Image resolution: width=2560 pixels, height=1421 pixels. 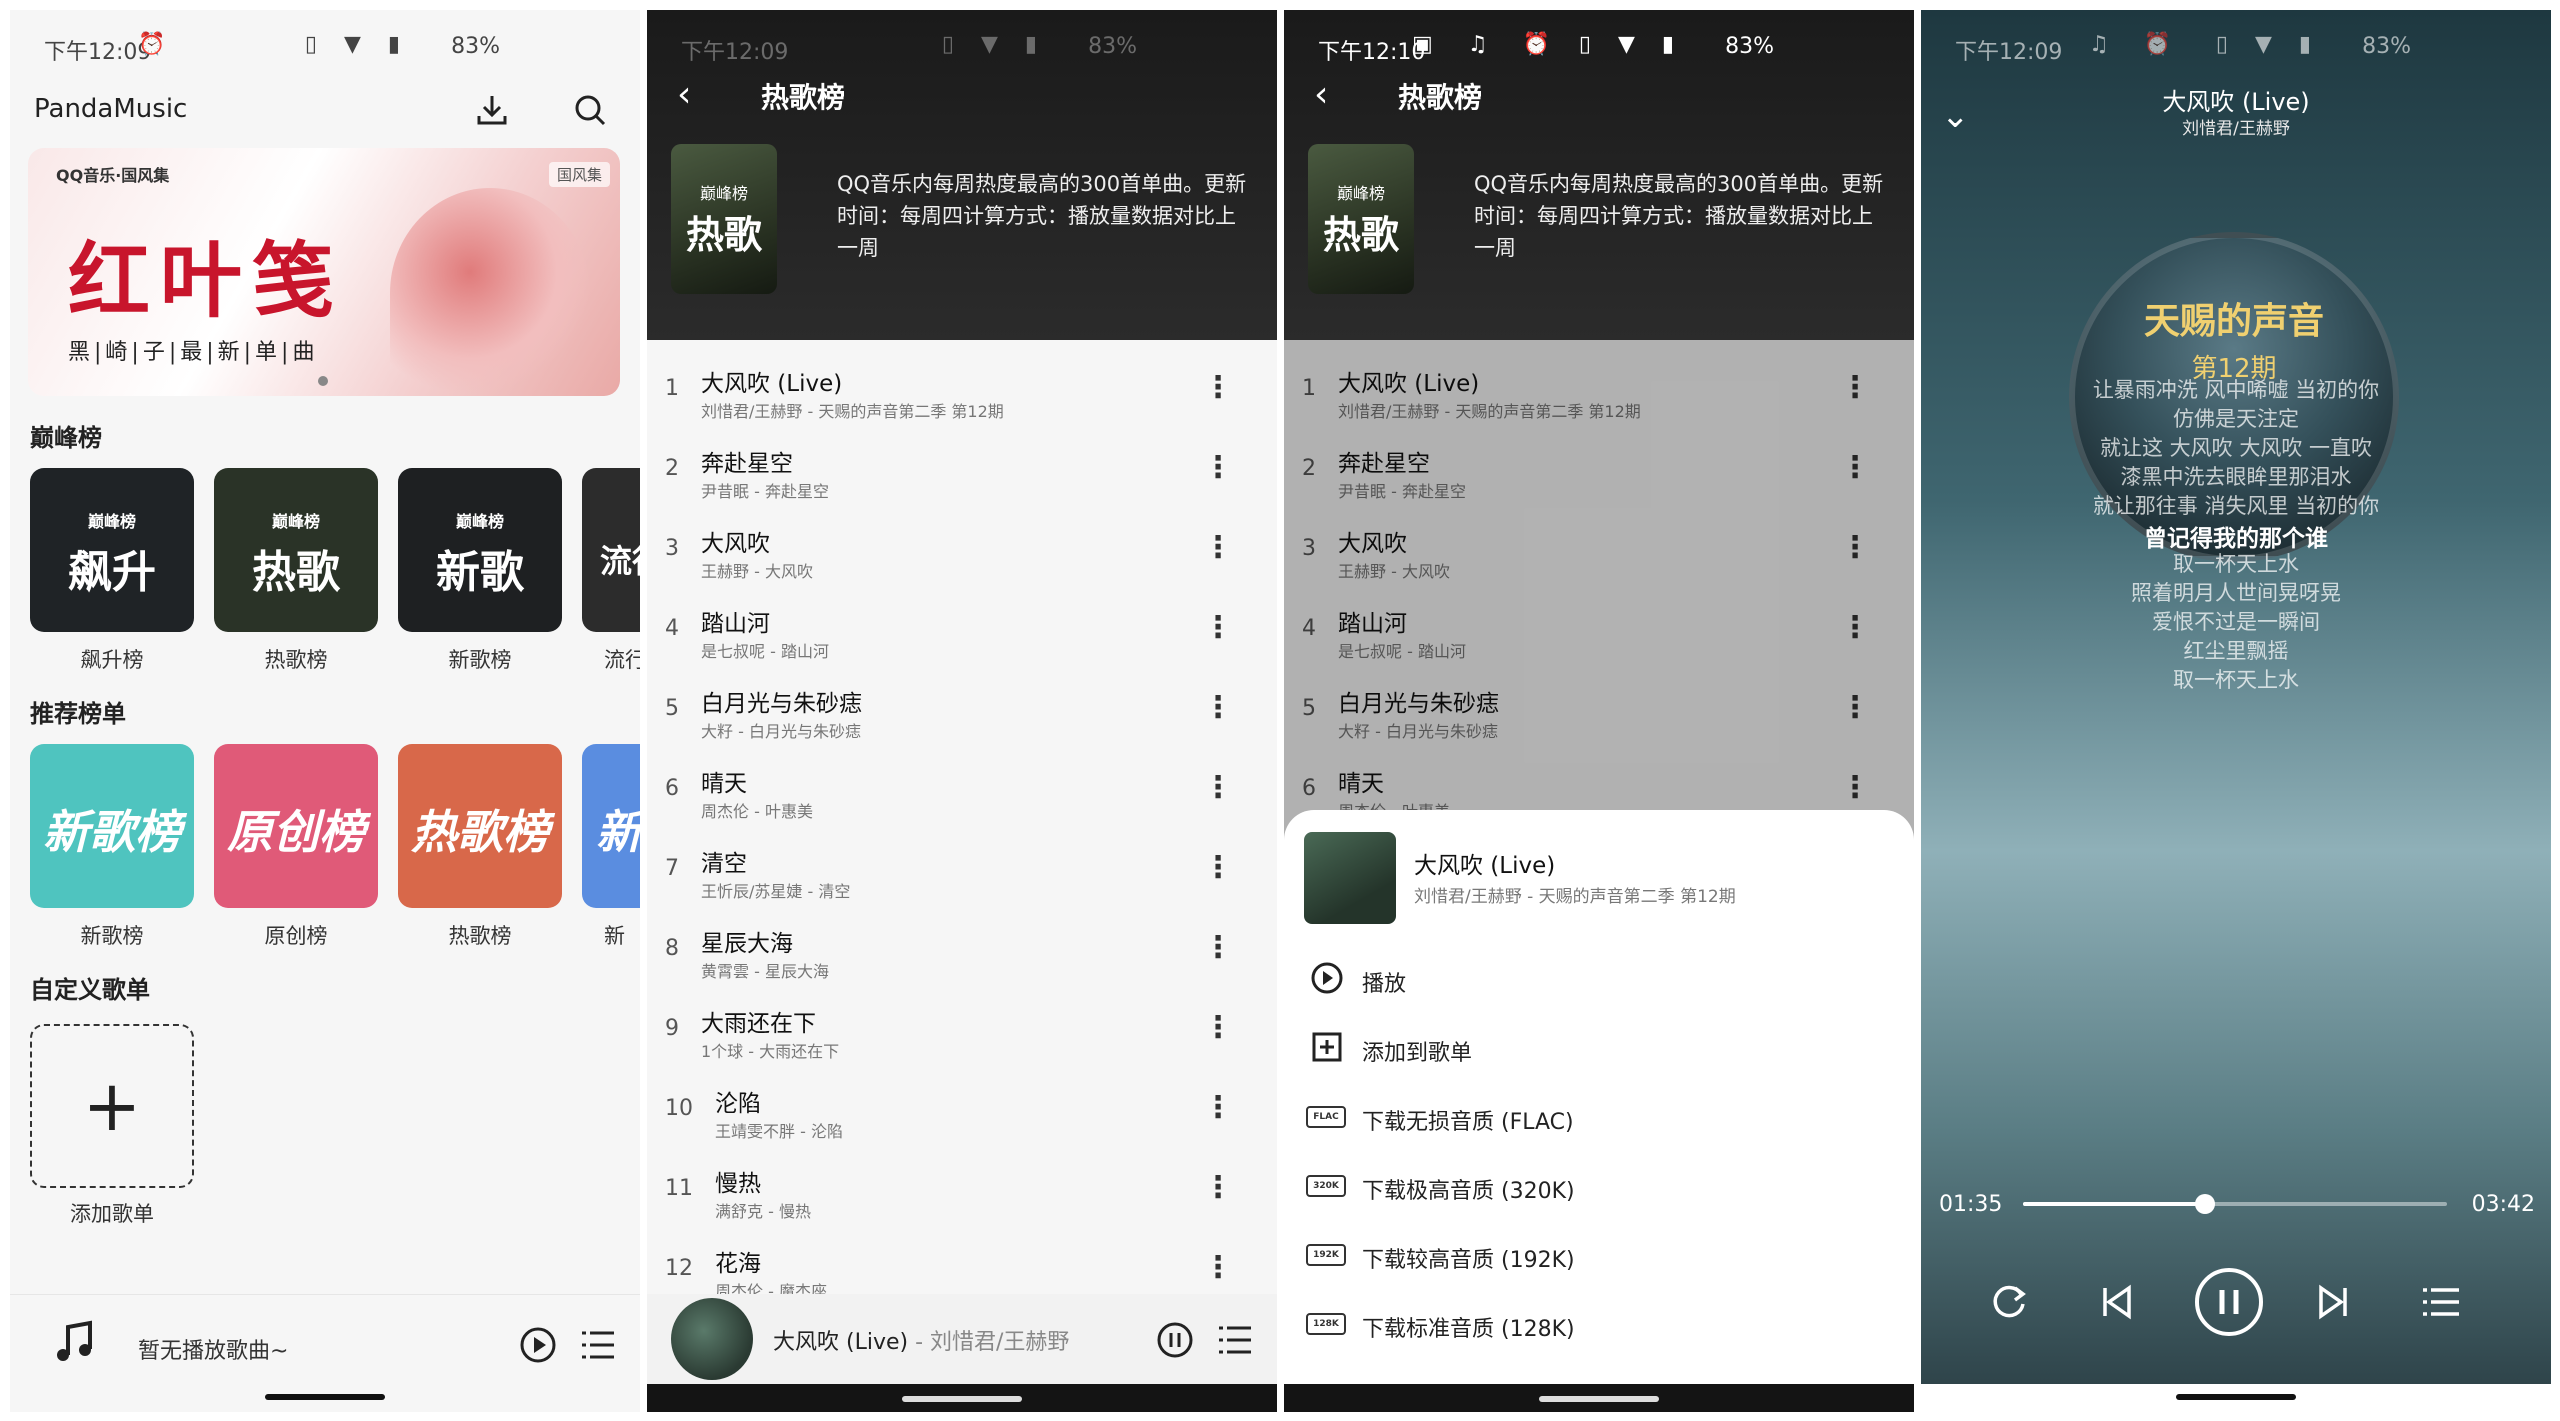 I want to click on banner-tag: 国风集, so click(x=579, y=174).